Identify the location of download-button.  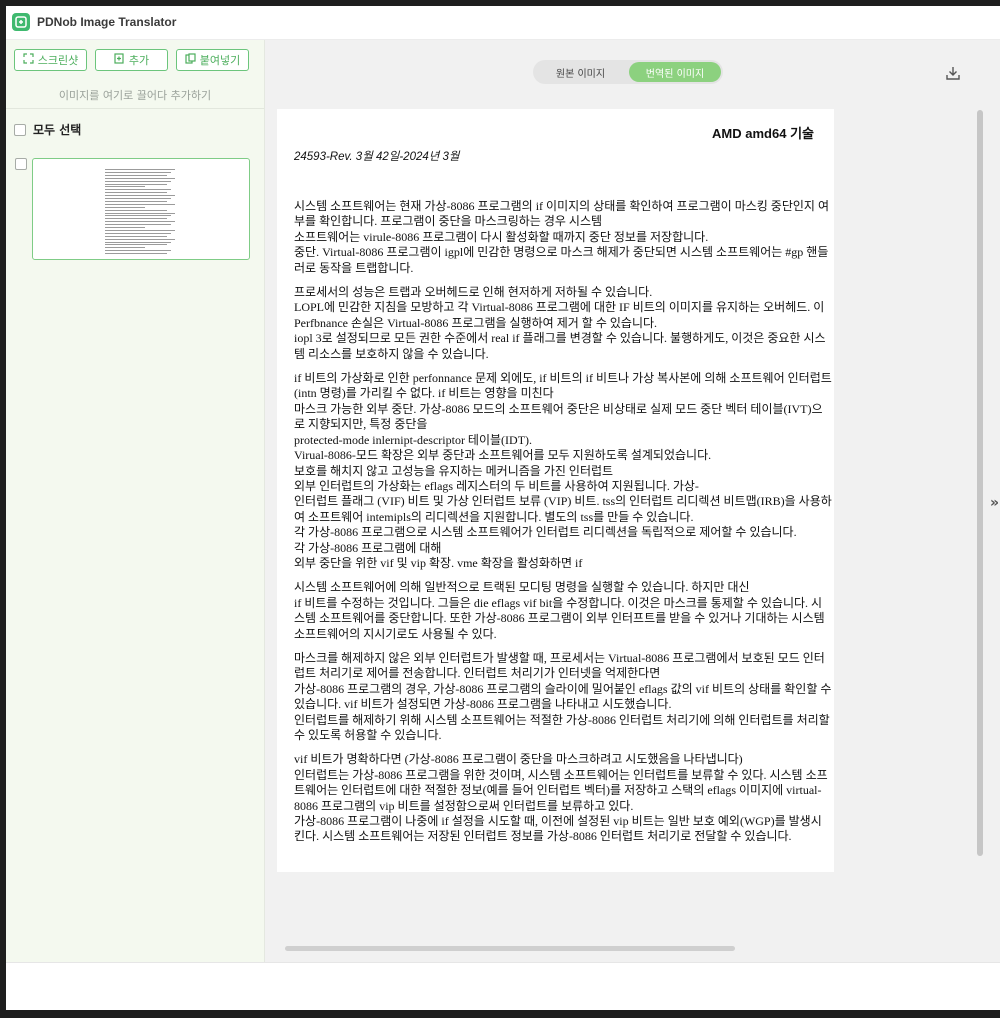
(953, 73).